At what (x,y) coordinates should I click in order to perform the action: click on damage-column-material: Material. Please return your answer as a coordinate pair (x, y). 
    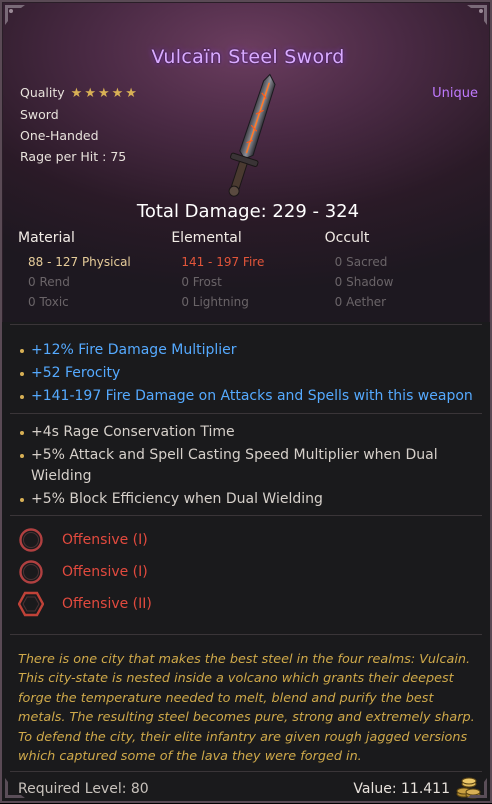
    Looking at the image, I should click on (46, 238).